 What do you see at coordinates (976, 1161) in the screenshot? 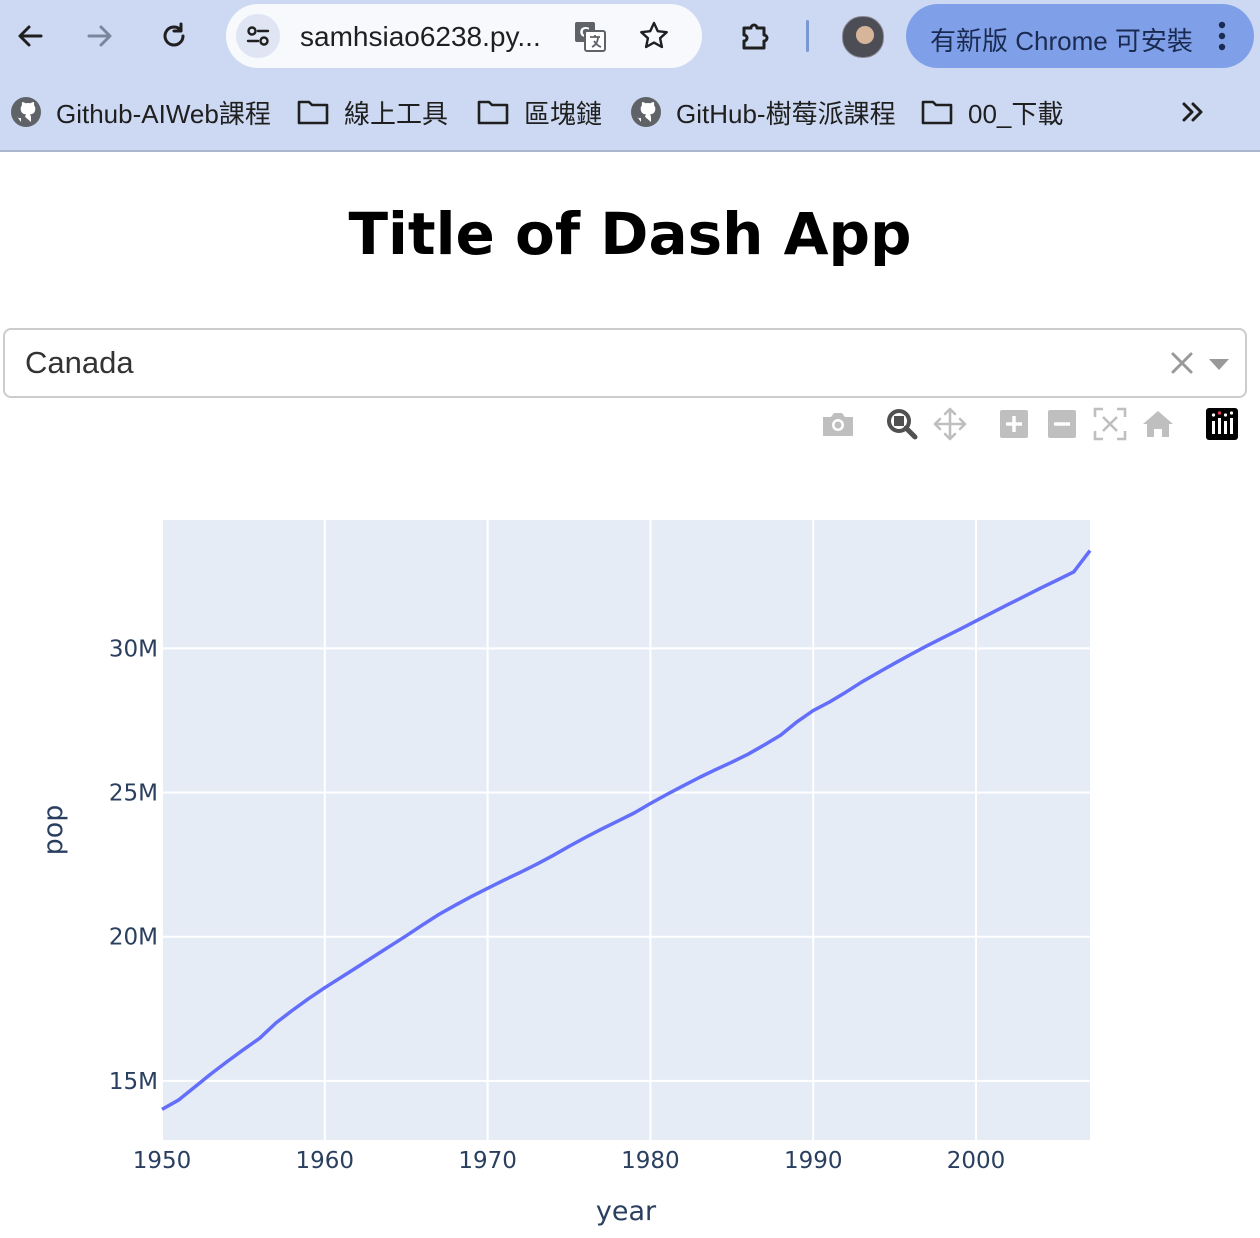
I see `x-tick-label: 2000` at bounding box center [976, 1161].